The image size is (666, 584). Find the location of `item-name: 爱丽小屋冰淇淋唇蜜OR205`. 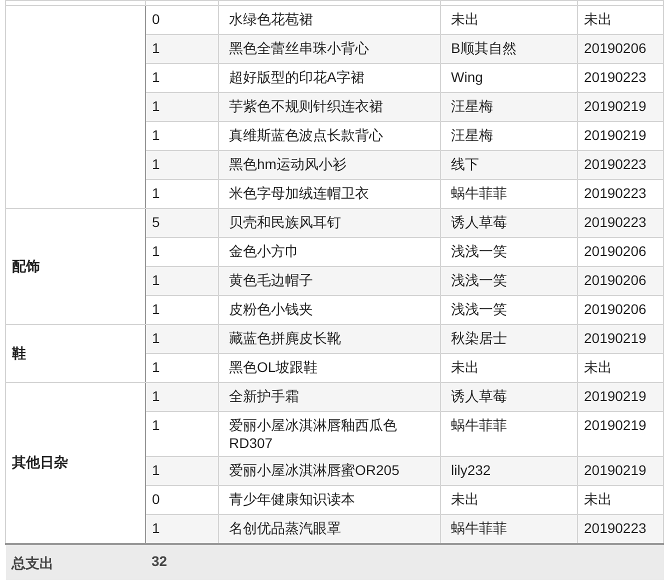

item-name: 爱丽小屋冰淇淋唇蜜OR205 is located at coordinates (314, 470).